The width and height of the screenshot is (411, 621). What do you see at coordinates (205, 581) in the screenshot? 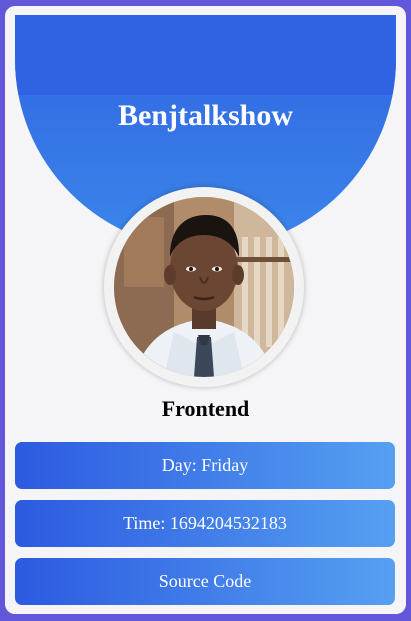
I see `source-code-button: Source Code` at bounding box center [205, 581].